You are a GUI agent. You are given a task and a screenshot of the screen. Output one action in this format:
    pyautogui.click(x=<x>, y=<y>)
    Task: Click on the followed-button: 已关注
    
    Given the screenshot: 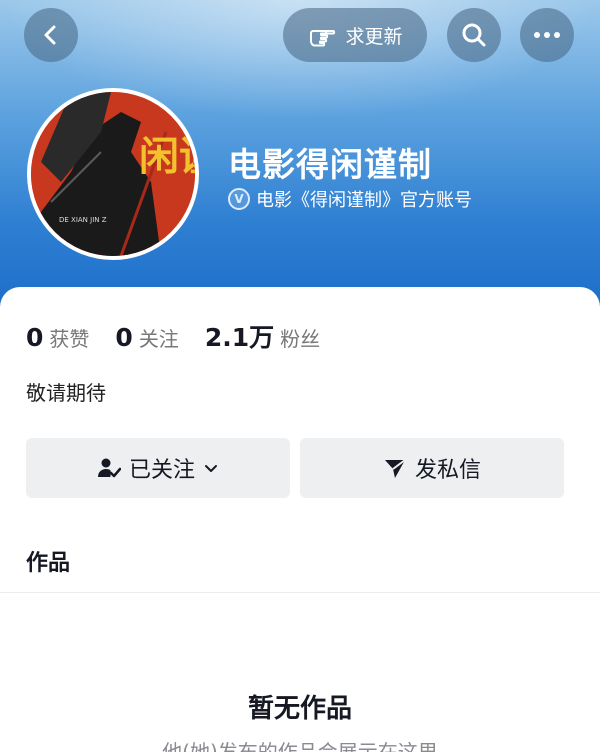 What is the action you would take?
    pyautogui.click(x=158, y=468)
    